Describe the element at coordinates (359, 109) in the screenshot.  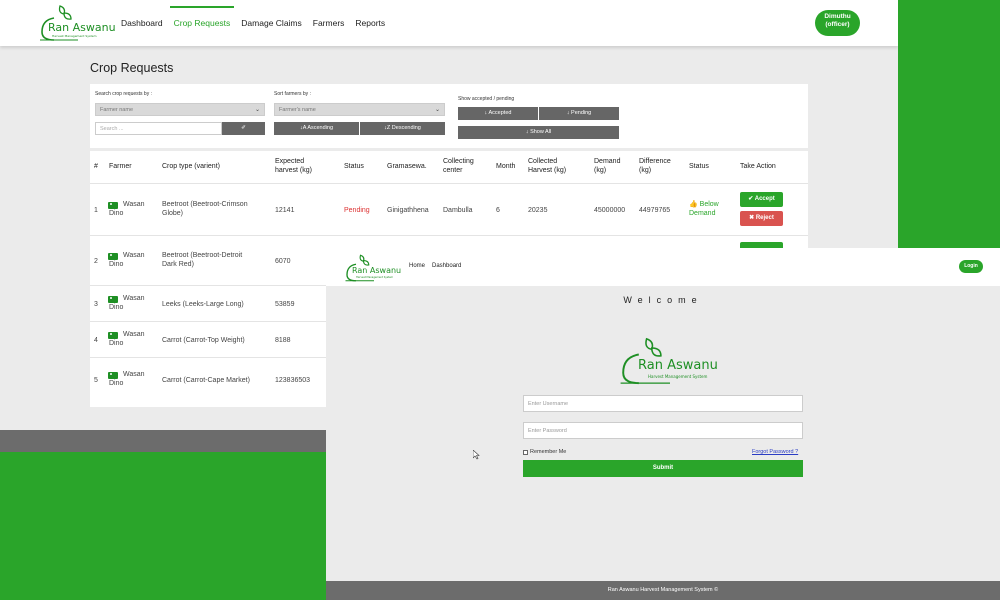
I see `sort-by-select: Farmer's name ⌄` at that location.